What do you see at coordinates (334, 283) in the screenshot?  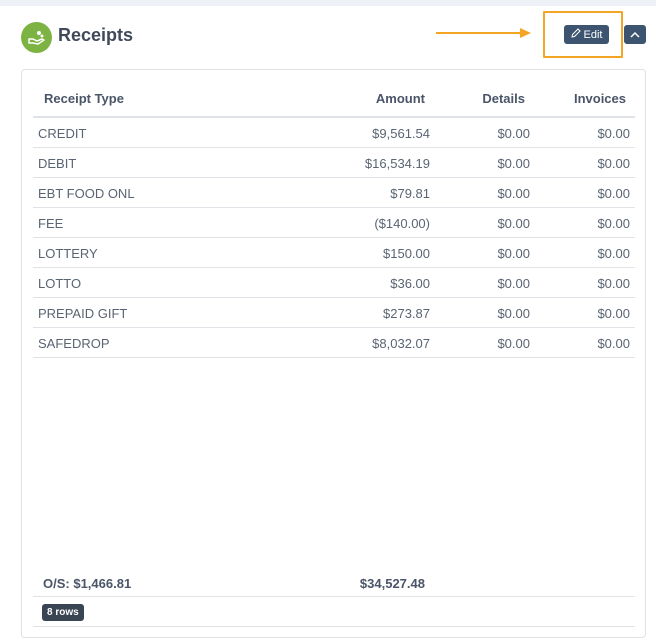 I see `table-row: LOTTO $36.00 $0.00 $0.00` at bounding box center [334, 283].